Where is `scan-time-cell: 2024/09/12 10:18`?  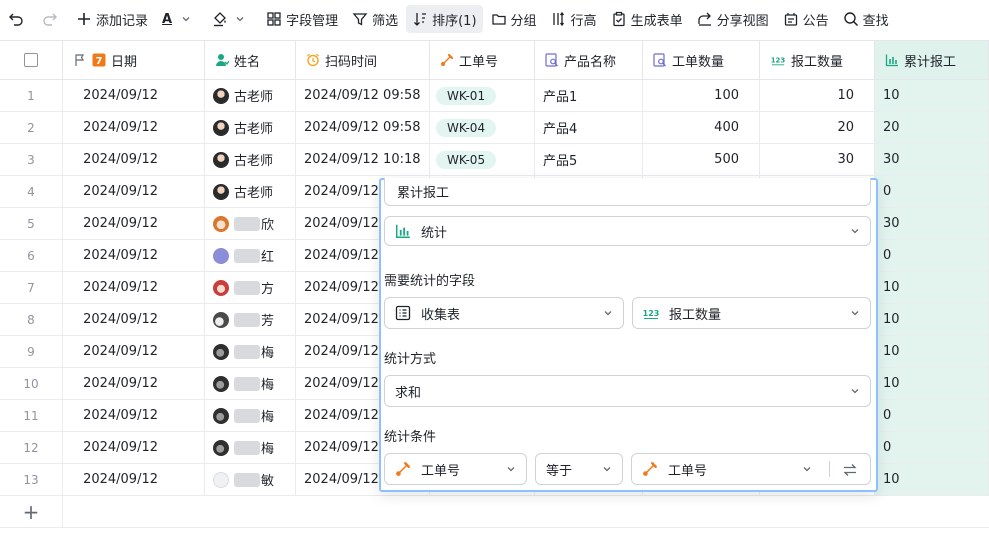
scan-time-cell: 2024/09/12 10:18 is located at coordinates (363, 159).